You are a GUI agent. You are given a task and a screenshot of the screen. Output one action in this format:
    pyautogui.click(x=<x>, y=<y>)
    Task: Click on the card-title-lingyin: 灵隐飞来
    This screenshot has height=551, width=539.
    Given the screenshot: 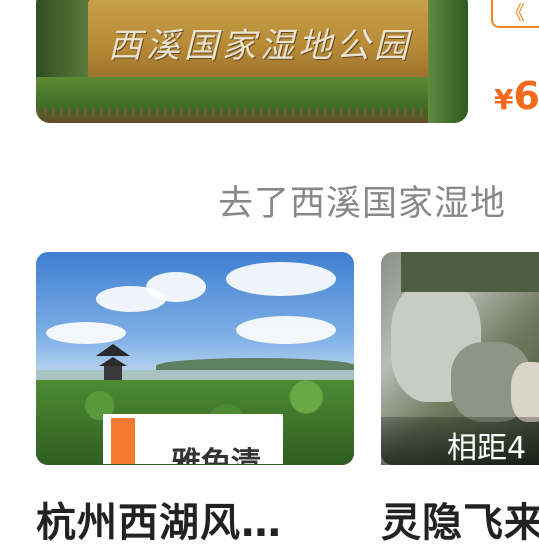 What is the action you would take?
    pyautogui.click(x=460, y=519)
    